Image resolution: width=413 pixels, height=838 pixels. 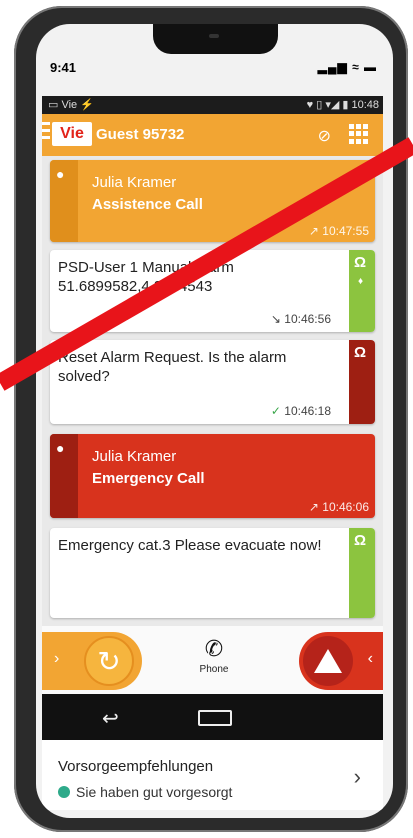 What do you see at coordinates (362, 291) in the screenshot?
I see `message-tag: Ω ♦` at bounding box center [362, 291].